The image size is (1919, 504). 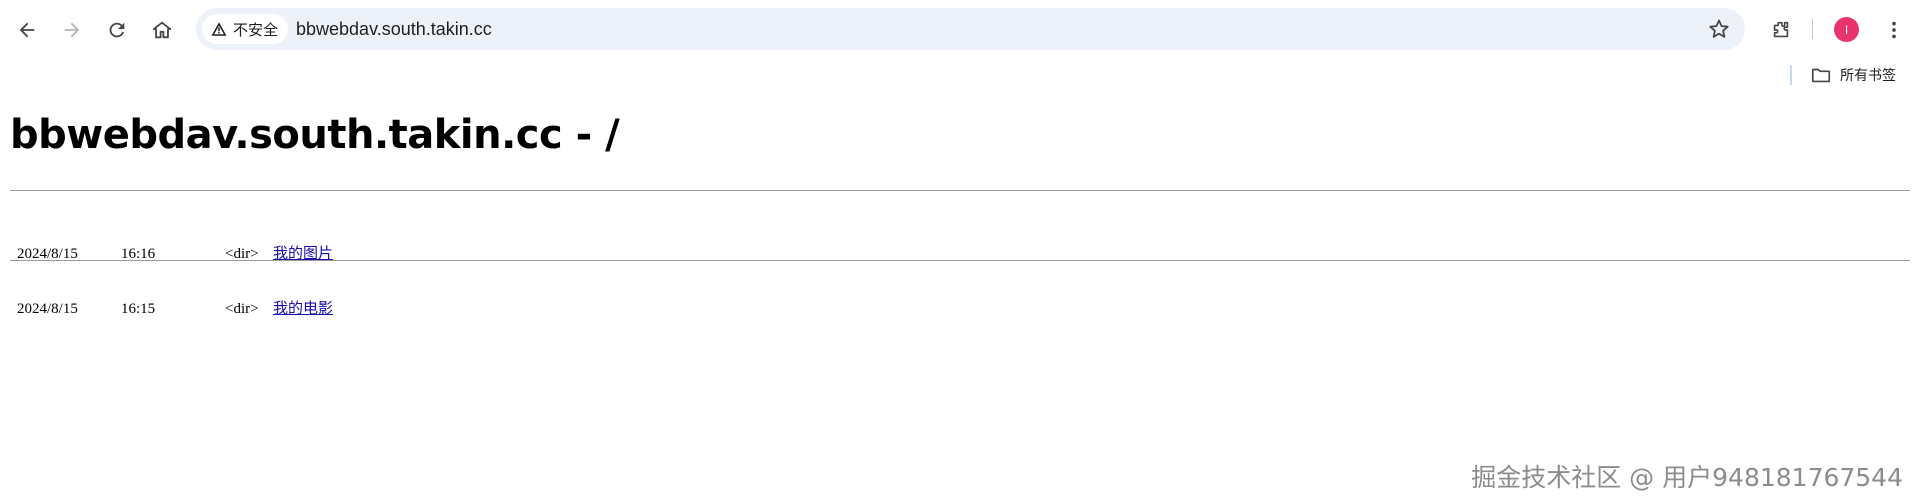 I want to click on address-bar: 不安全 bbwebdav.south.takin.cc, so click(x=970, y=29).